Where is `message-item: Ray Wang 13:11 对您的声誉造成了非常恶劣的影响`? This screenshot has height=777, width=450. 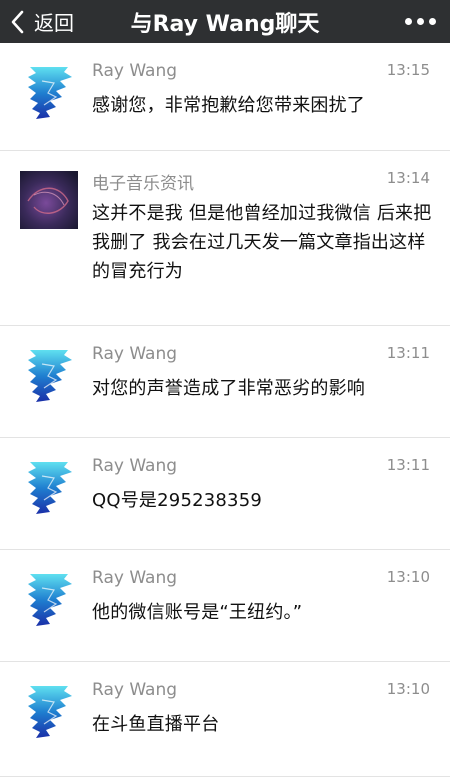 message-item: Ray Wang 13:11 对您的声誉造成了非常恶劣的影响 is located at coordinates (225, 382).